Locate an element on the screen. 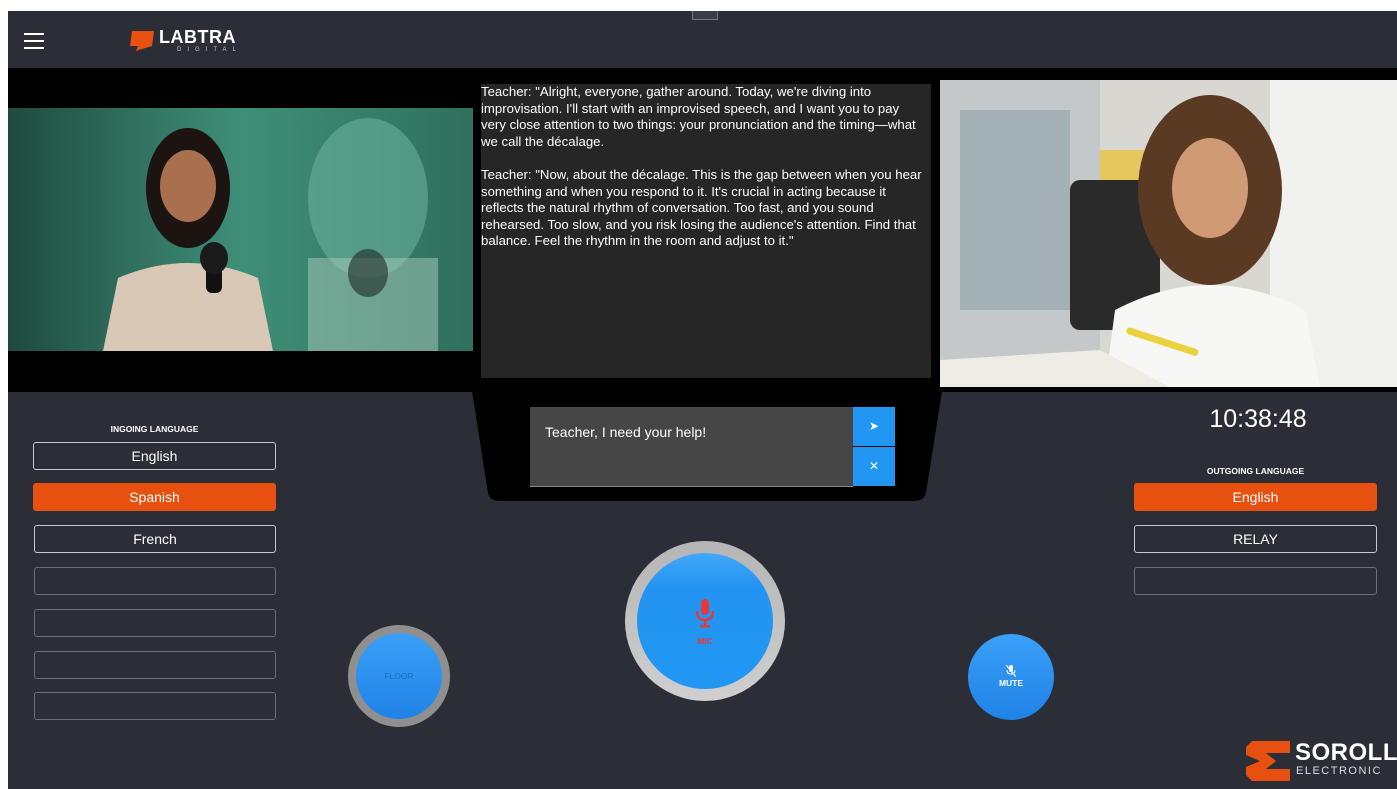  ingoing-language-spanish: Spanish is located at coordinates (154, 497).